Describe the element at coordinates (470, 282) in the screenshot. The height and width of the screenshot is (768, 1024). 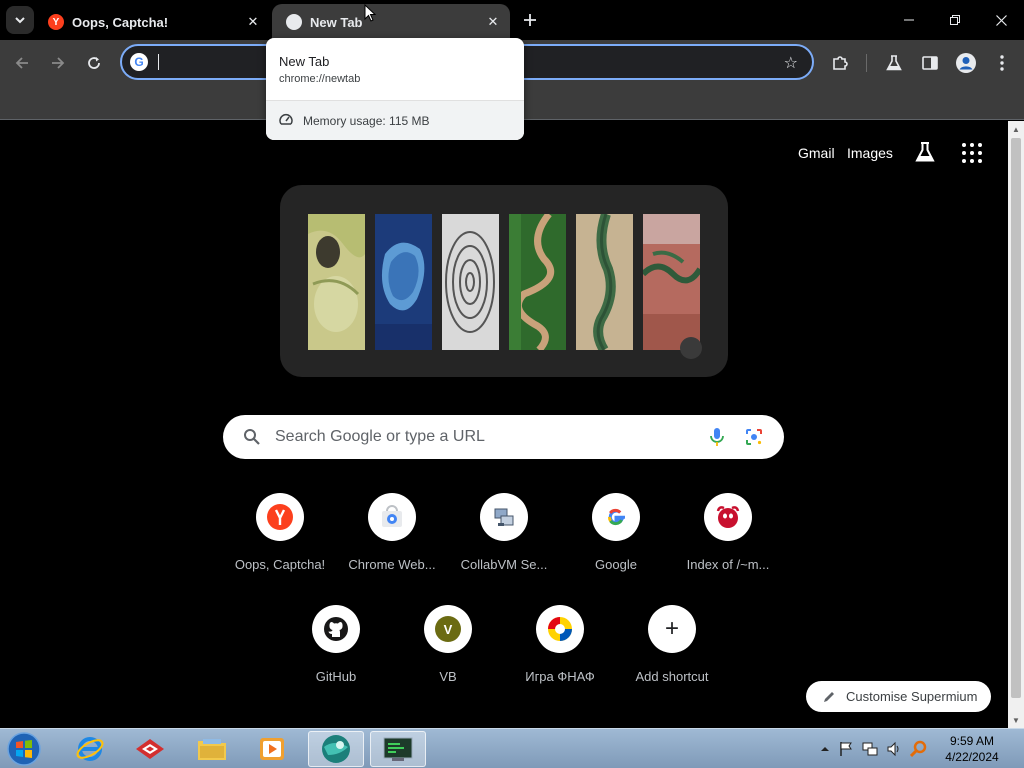
I see `doodle-panel-spiral` at that location.